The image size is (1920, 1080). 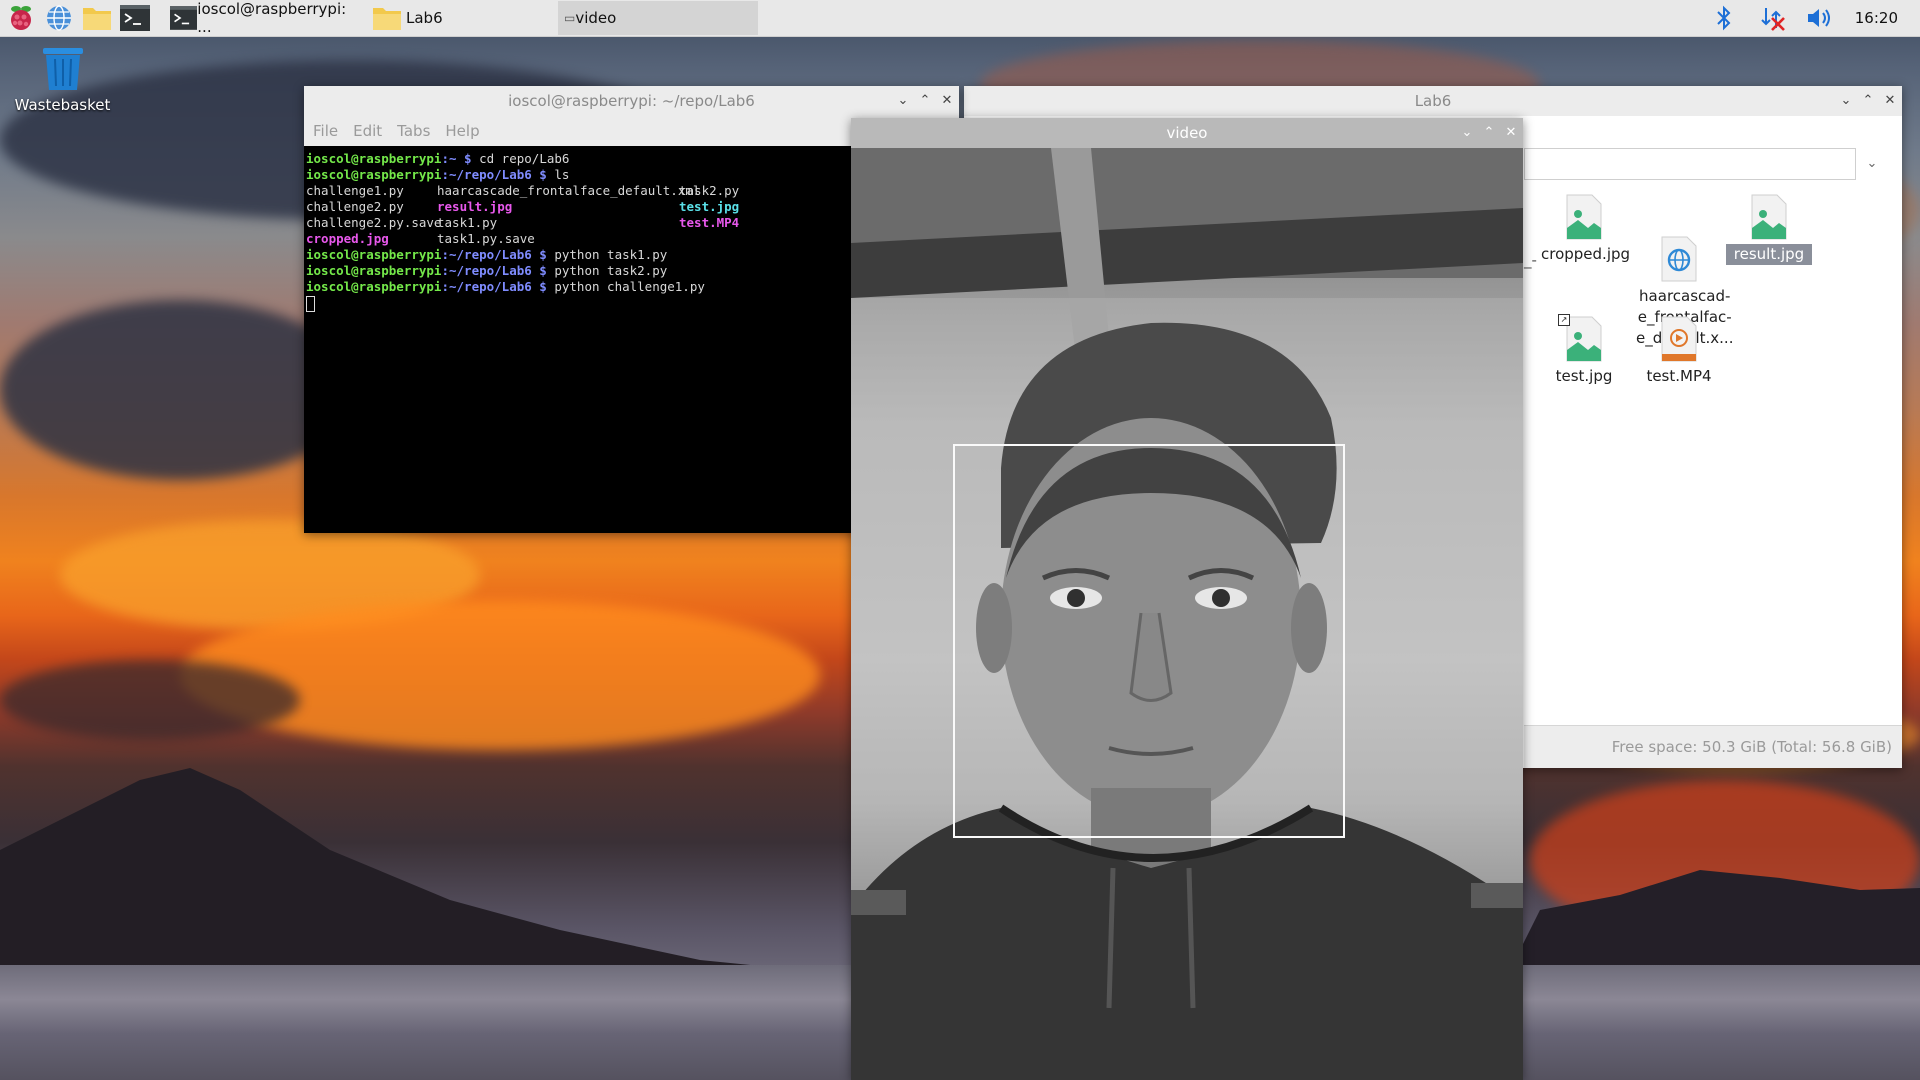 I want to click on terminal-icon, so click(x=184, y=18).